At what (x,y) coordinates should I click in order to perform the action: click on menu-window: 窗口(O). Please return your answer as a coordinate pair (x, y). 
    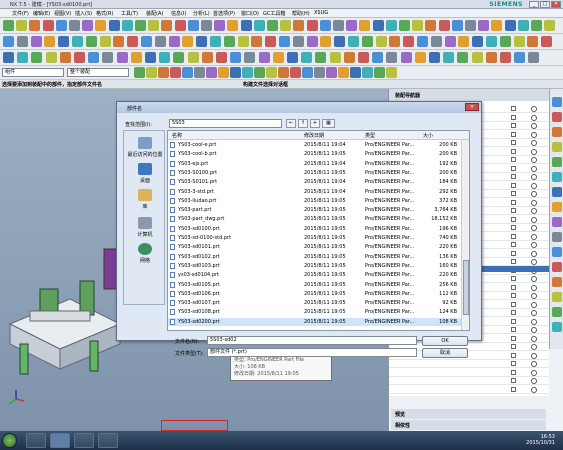
    Looking at the image, I should click on (250, 13).